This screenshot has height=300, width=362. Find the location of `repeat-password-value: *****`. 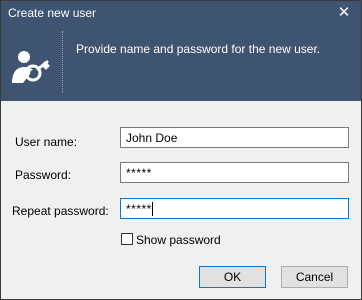

repeat-password-value: ***** is located at coordinates (139, 209).